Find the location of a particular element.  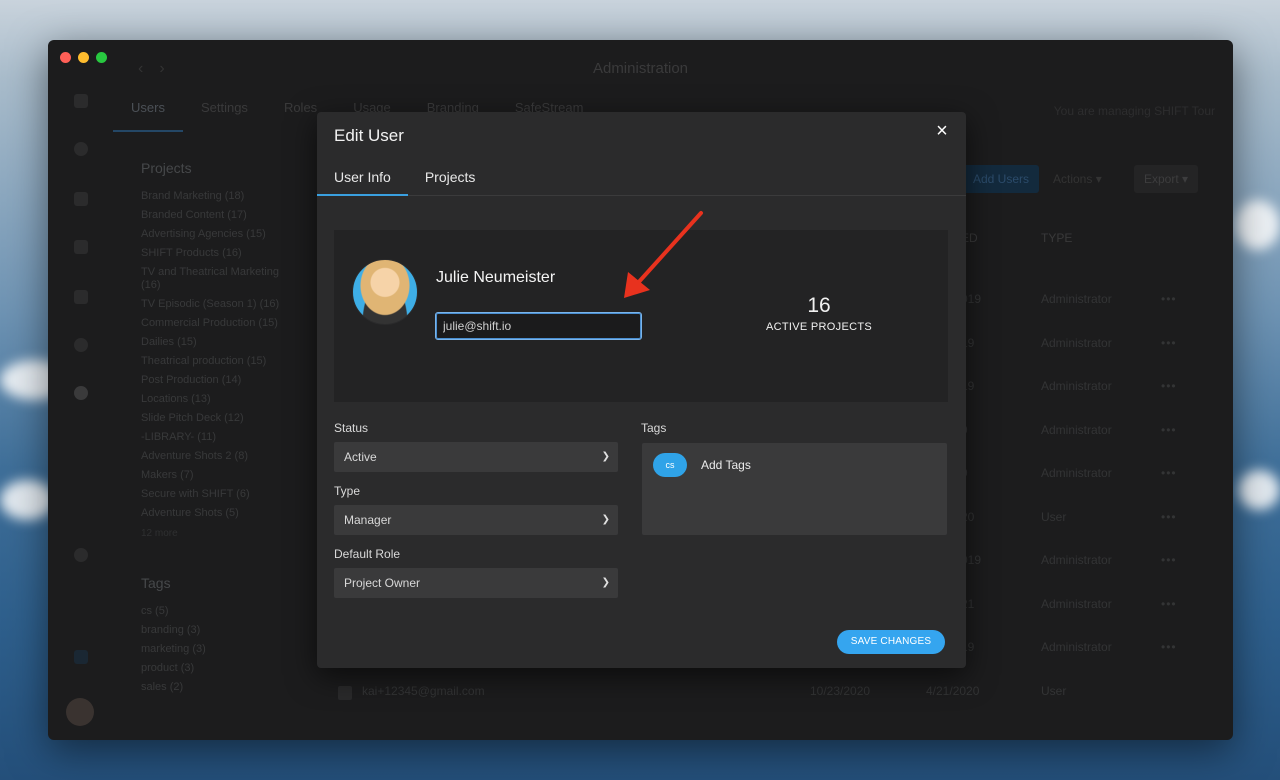

tags-box: cs Add Tags is located at coordinates (794, 489).